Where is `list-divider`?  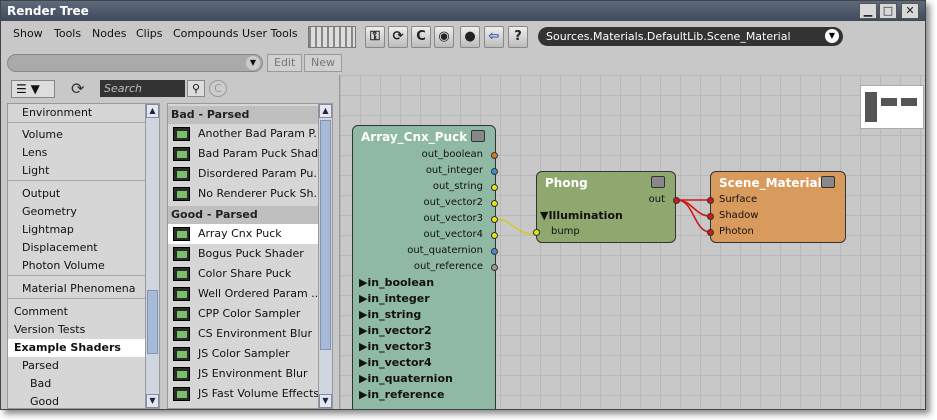
list-divider is located at coordinates (78, 122).